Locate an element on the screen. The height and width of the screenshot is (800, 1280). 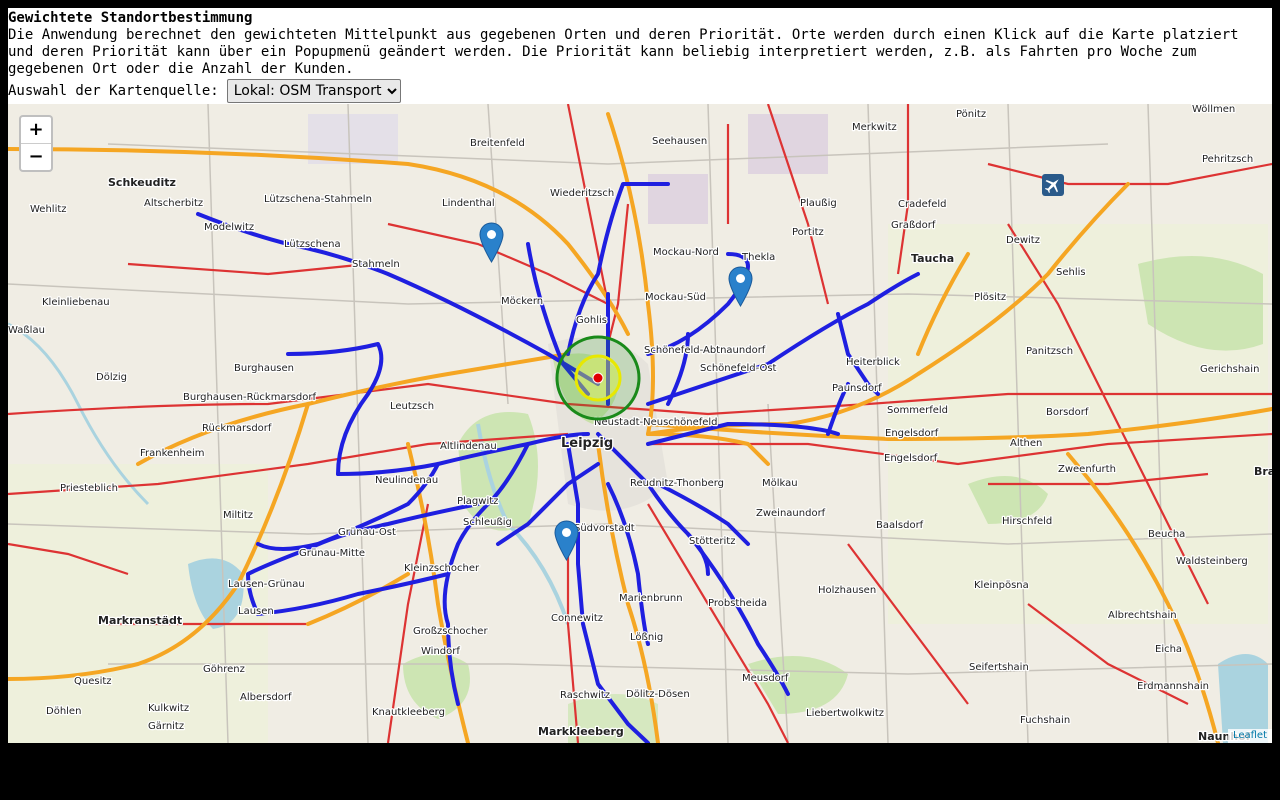
place-label: Schönefeld-Abtnaundorf is located at coordinates (705, 350).